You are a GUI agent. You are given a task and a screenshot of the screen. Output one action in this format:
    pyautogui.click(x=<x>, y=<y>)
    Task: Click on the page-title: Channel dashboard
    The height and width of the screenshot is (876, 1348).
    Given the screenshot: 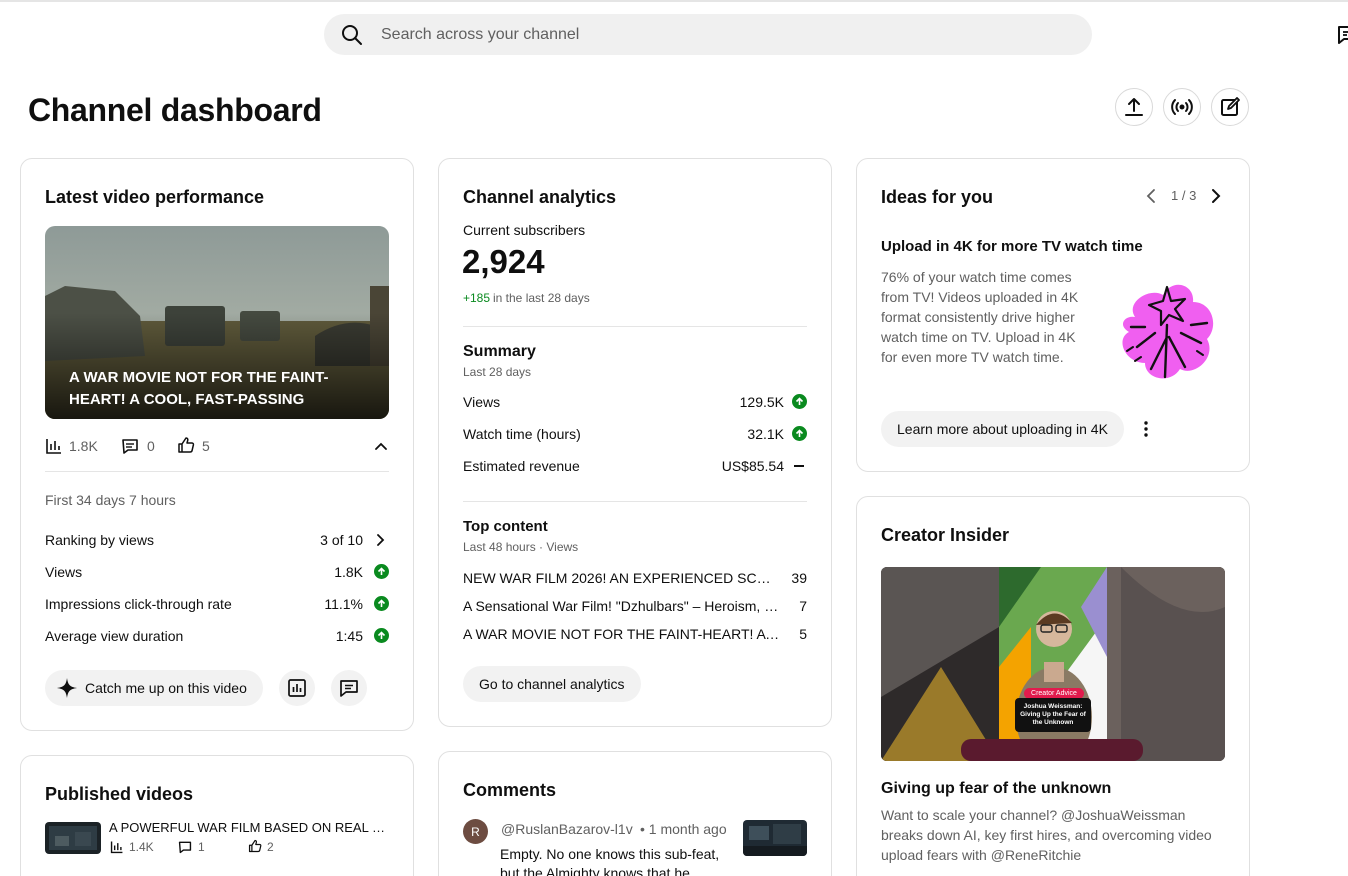 What is the action you would take?
    pyautogui.click(x=175, y=110)
    